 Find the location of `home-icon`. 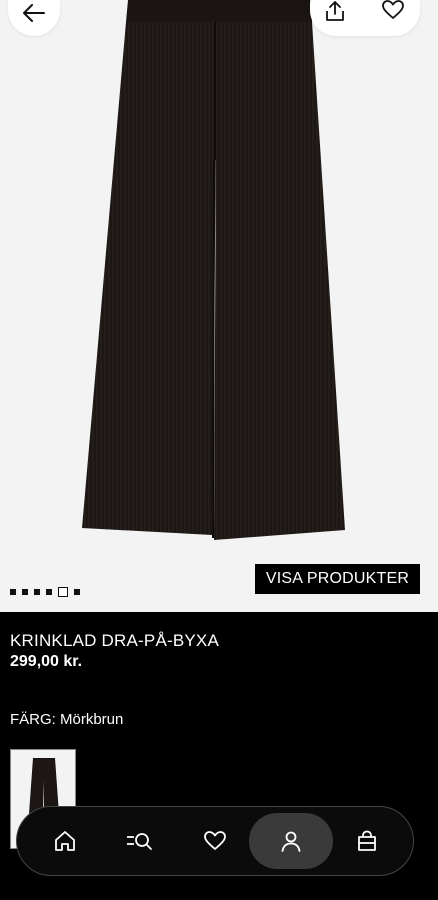

home-icon is located at coordinates (65, 841).